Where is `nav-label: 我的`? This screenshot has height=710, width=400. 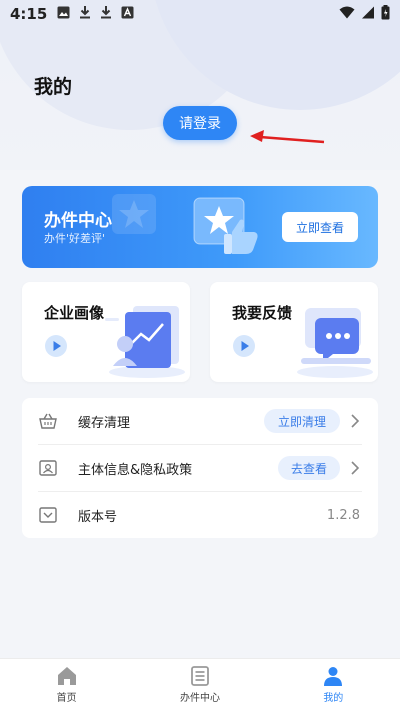 nav-label: 我的 is located at coordinates (333, 698).